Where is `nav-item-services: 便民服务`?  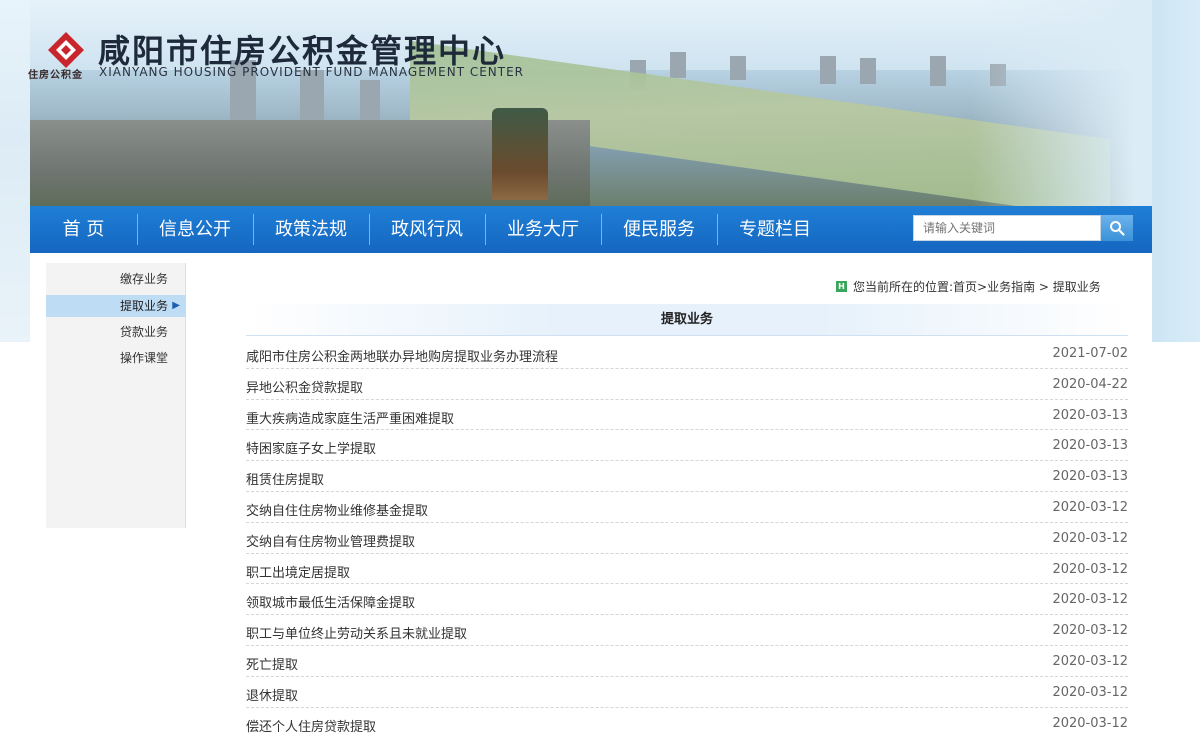 nav-item-services: 便民服务 is located at coordinates (659, 229).